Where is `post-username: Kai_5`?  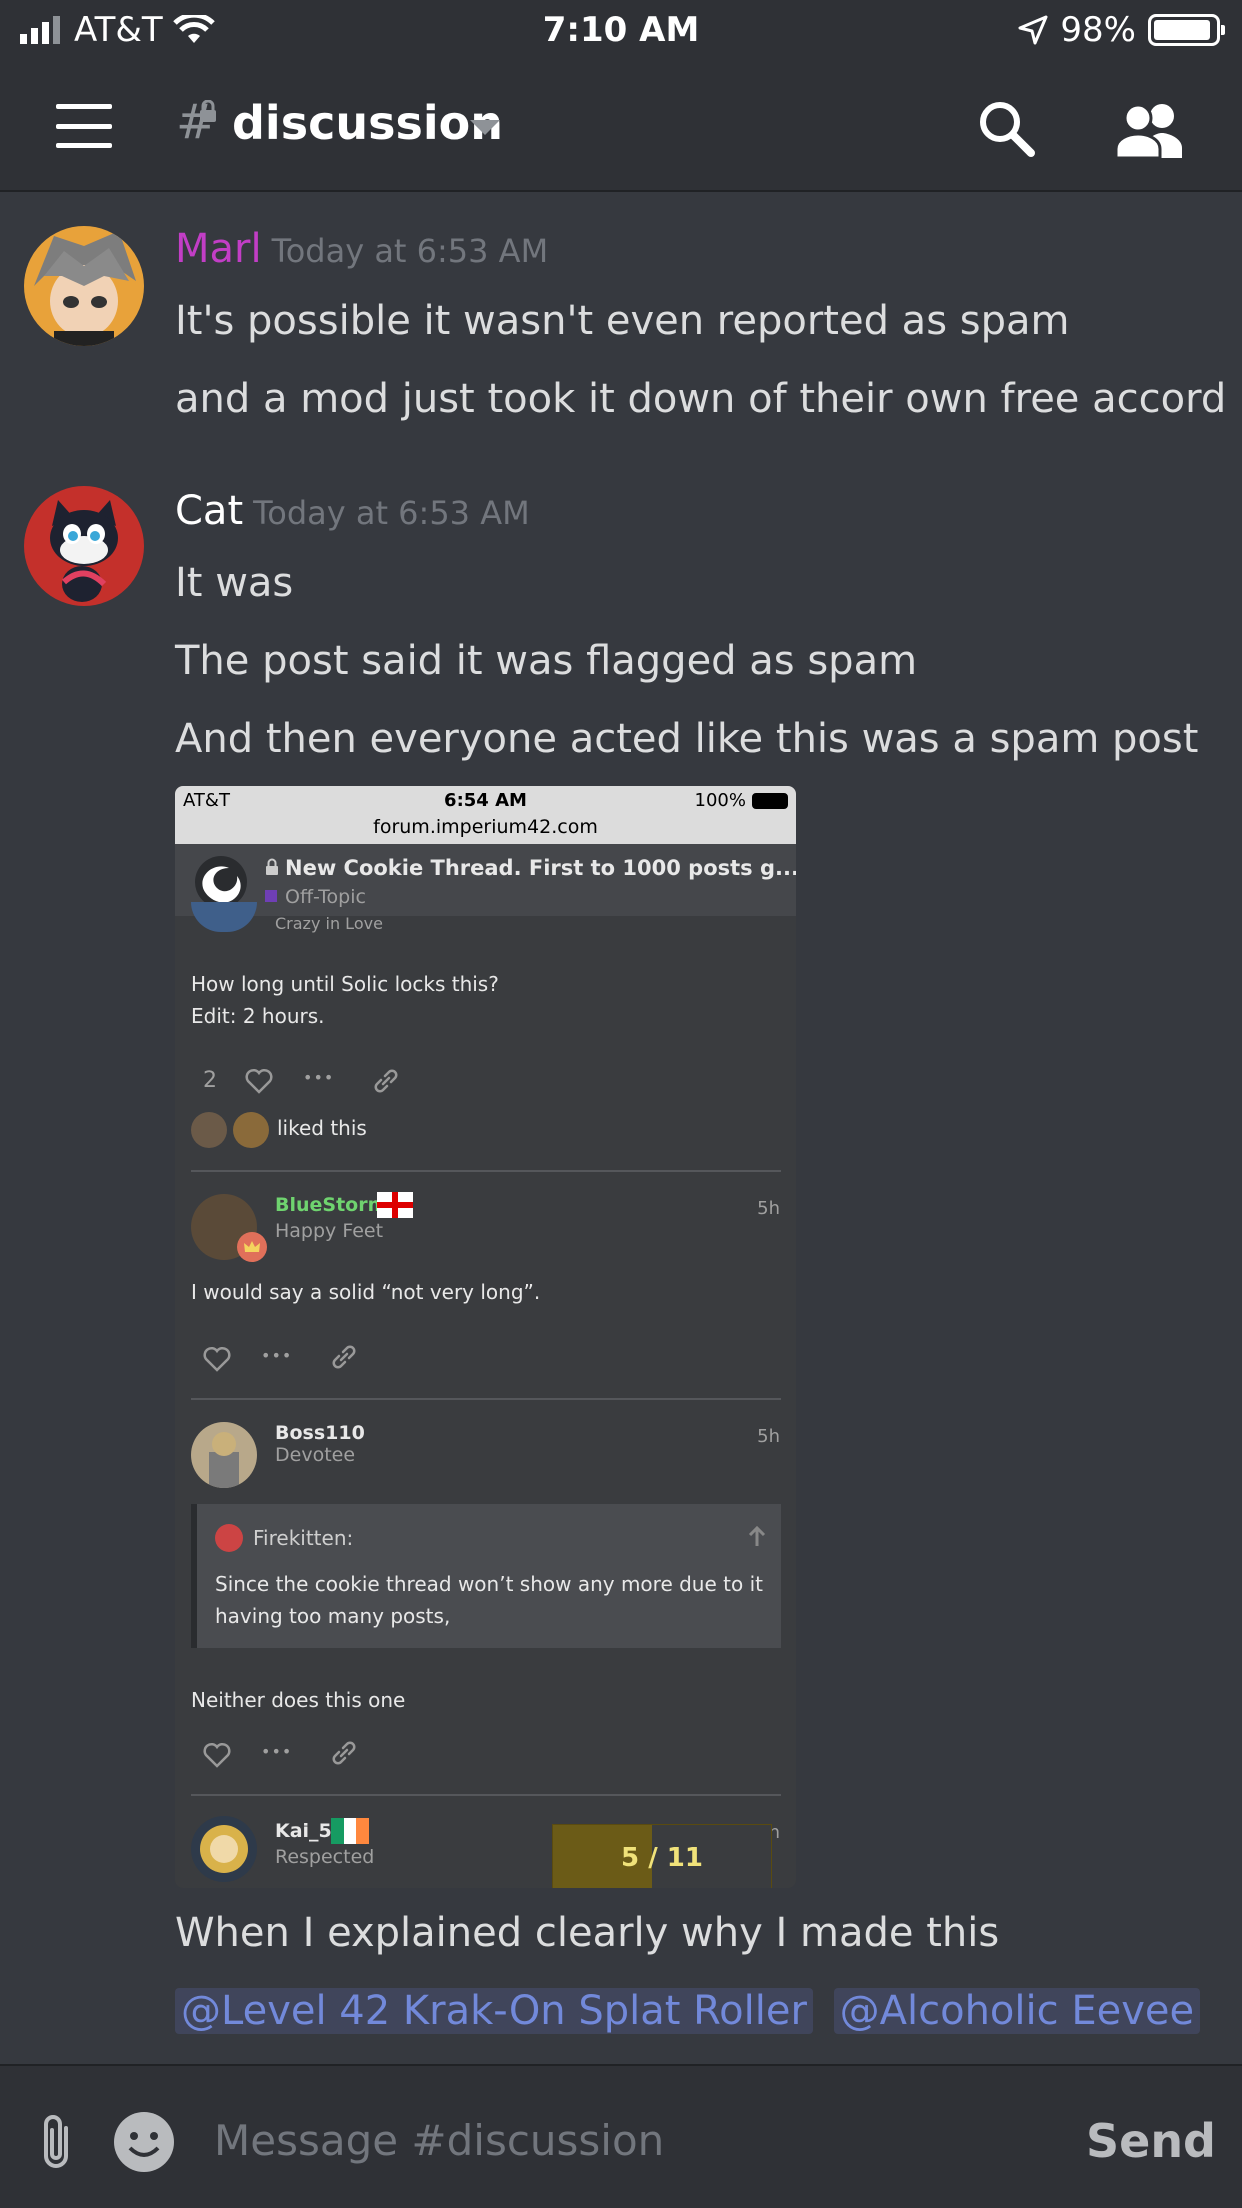 post-username: Kai_5 is located at coordinates (303, 1831).